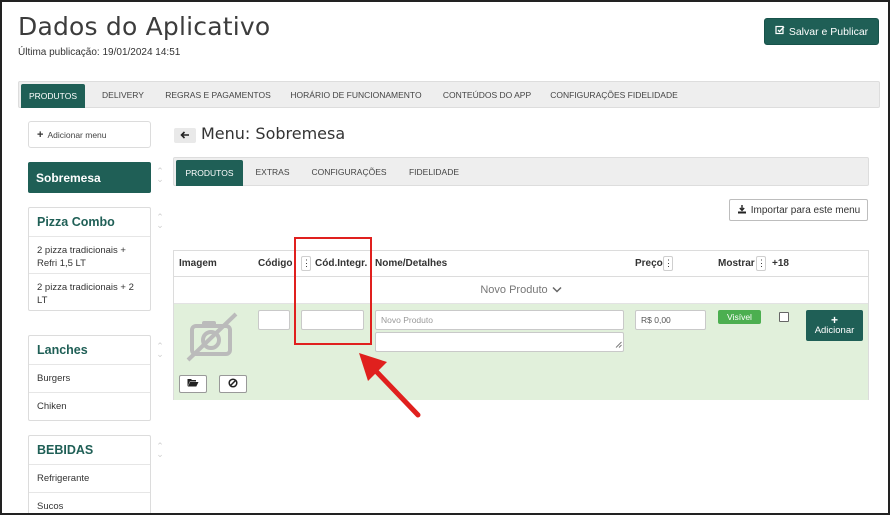 The width and height of the screenshot is (890, 515). I want to click on add-product-label: Adicionar, so click(834, 330).